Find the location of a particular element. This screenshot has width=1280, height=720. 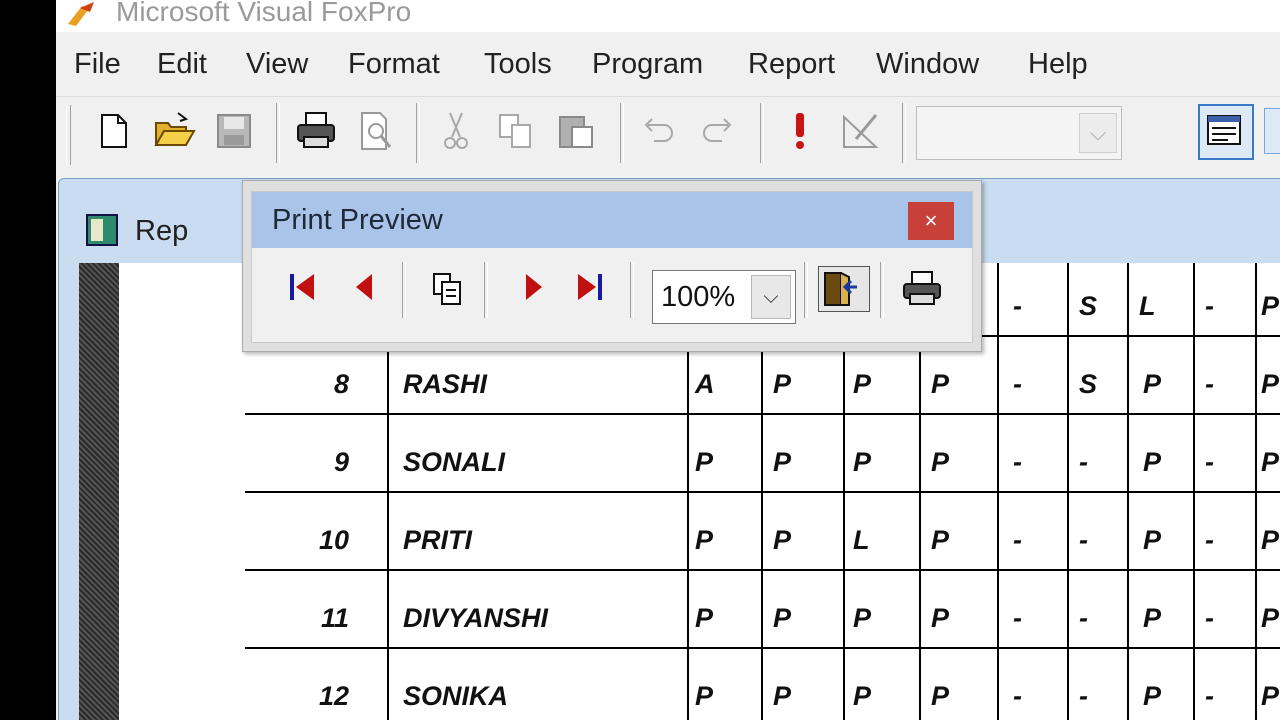

paste-icon is located at coordinates (576, 131).